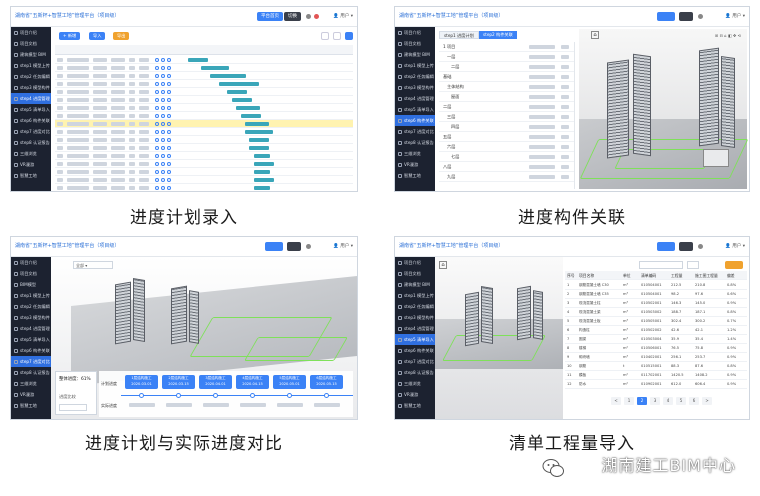 The width and height of the screenshot is (760, 496). Describe the element at coordinates (642, 401) in the screenshot. I see `page-button: 2` at that location.